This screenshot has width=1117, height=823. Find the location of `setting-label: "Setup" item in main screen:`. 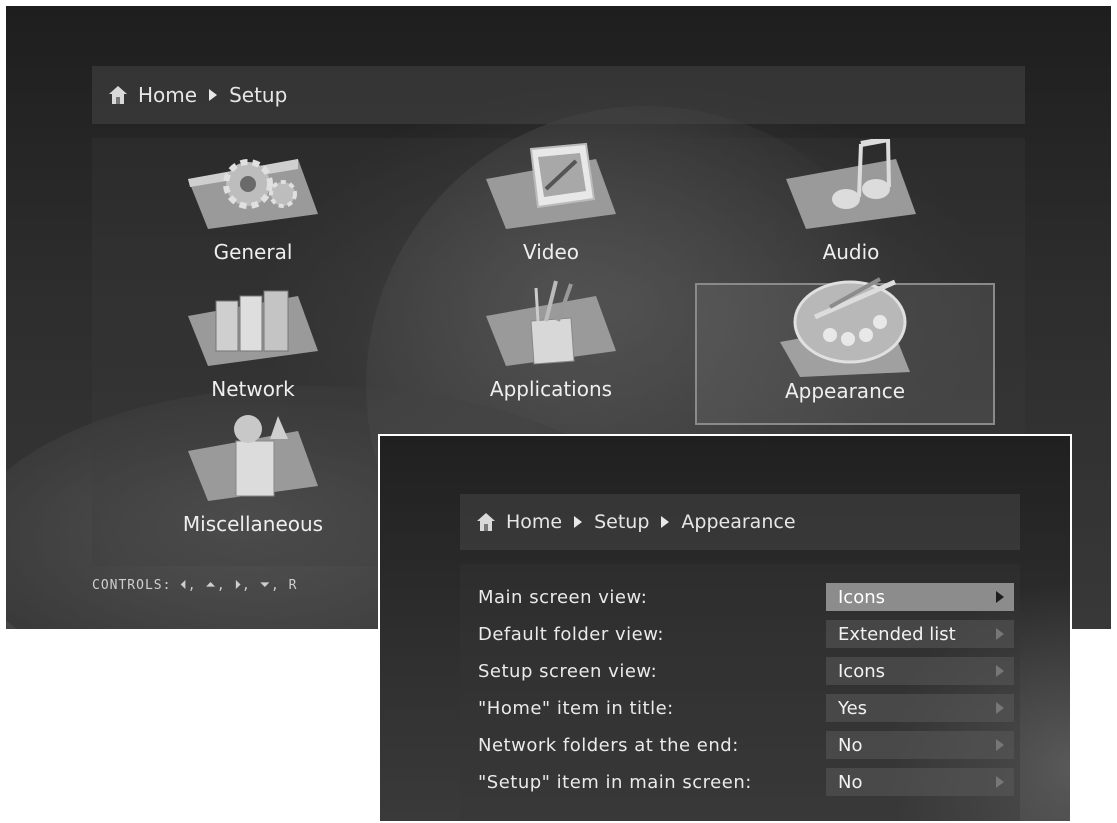

setting-label: "Setup" item in main screen: is located at coordinates (615, 782).